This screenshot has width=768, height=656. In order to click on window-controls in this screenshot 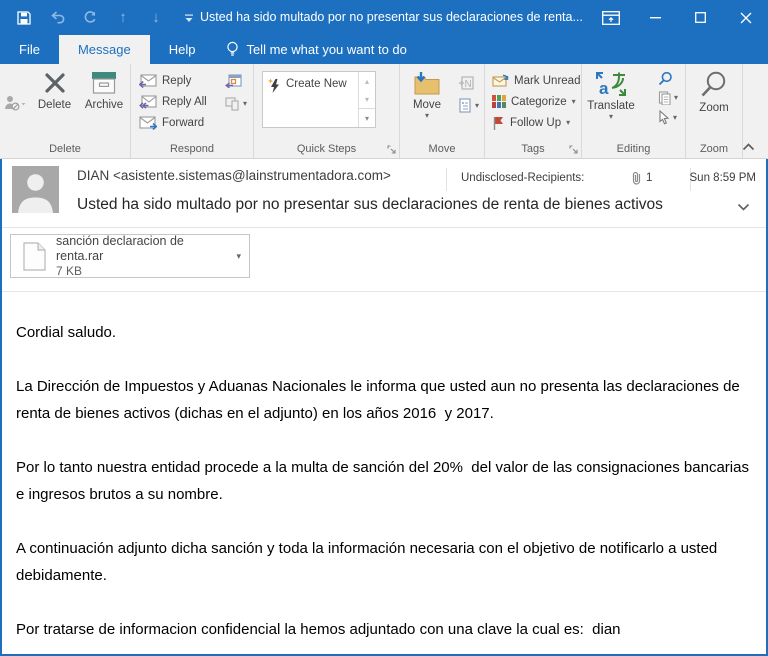, I will do `click(678, 17)`.